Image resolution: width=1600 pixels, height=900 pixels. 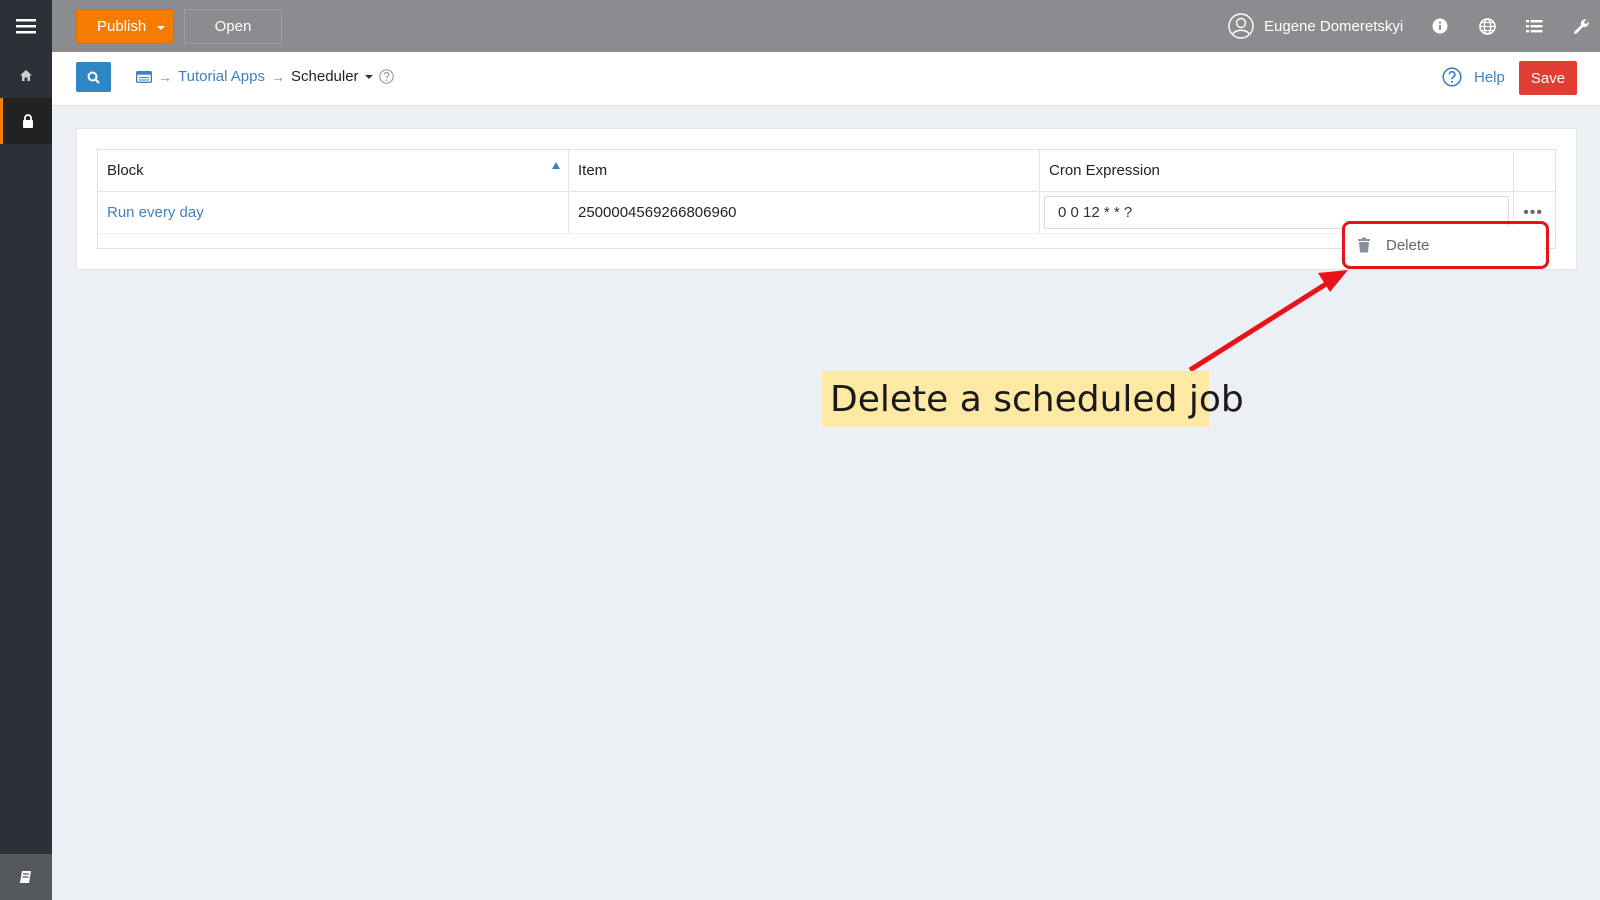 What do you see at coordinates (221, 76) in the screenshot?
I see `breadcrumb-tutorial-apps: Tutorial Apps` at bounding box center [221, 76].